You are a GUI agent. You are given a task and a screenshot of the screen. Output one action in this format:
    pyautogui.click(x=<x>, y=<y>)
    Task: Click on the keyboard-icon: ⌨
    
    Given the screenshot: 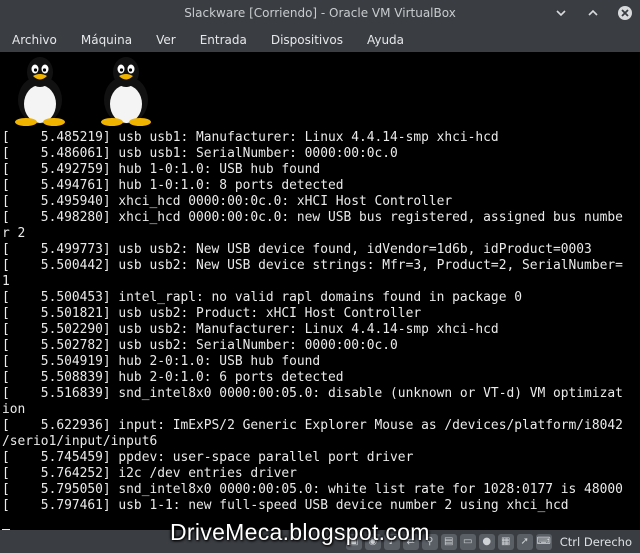 What is the action you would take?
    pyautogui.click(x=543, y=541)
    